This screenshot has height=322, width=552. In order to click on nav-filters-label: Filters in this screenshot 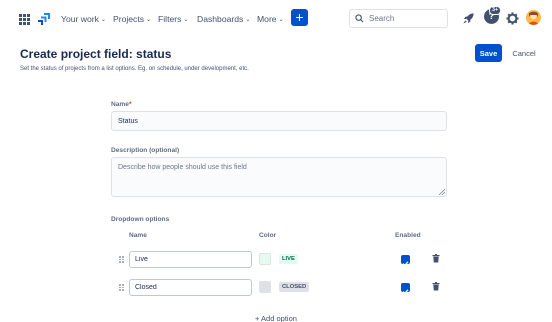, I will do `click(170, 19)`.